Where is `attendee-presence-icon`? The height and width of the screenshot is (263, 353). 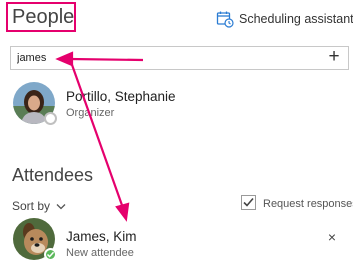 attendee-presence-icon is located at coordinates (50, 254).